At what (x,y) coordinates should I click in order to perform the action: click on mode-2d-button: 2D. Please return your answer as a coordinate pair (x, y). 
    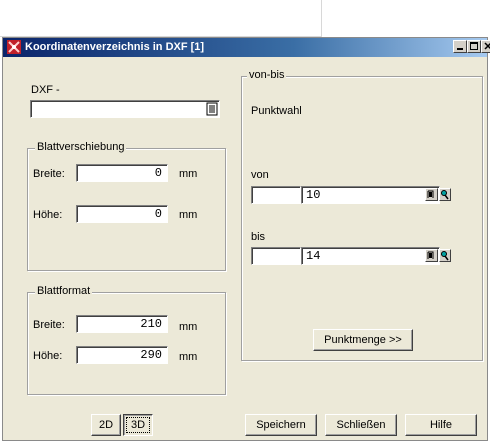
    Looking at the image, I should click on (106, 425).